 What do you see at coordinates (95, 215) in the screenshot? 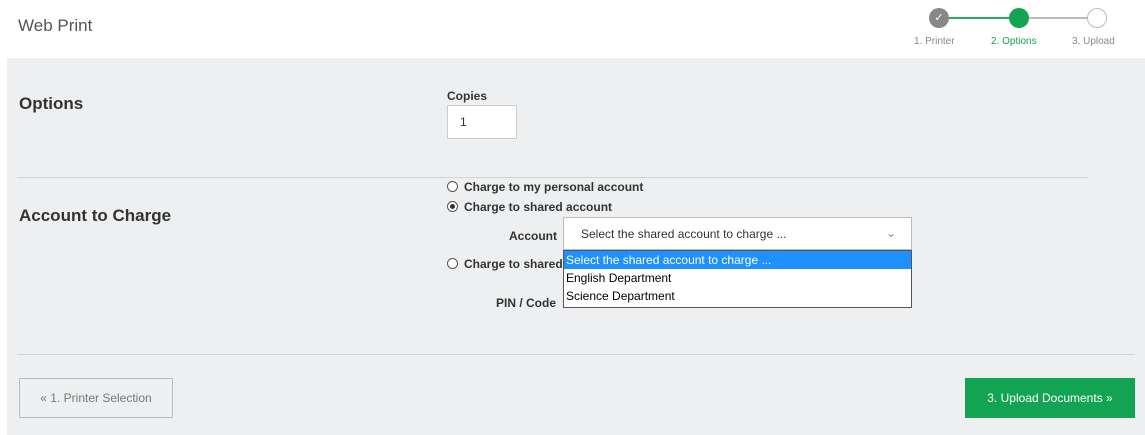
I see `account-section-title: Account to Charge` at bounding box center [95, 215].